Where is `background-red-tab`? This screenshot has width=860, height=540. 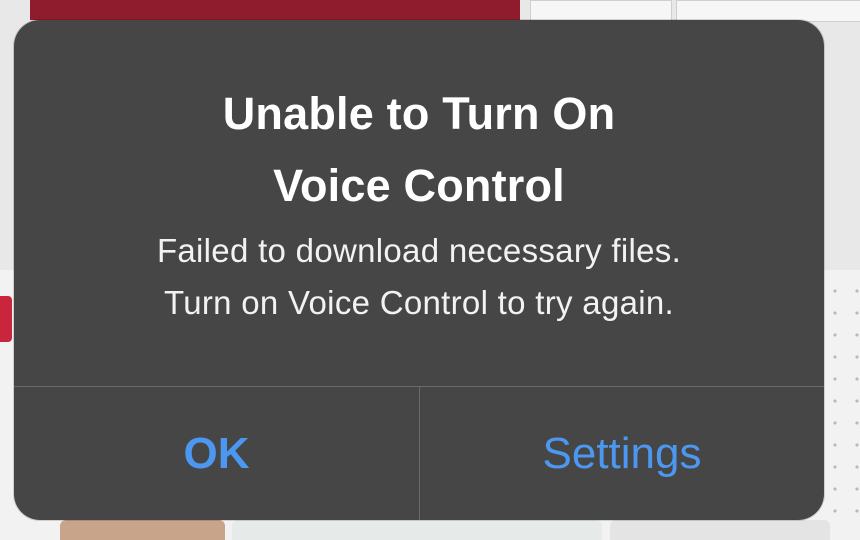 background-red-tab is located at coordinates (6, 319).